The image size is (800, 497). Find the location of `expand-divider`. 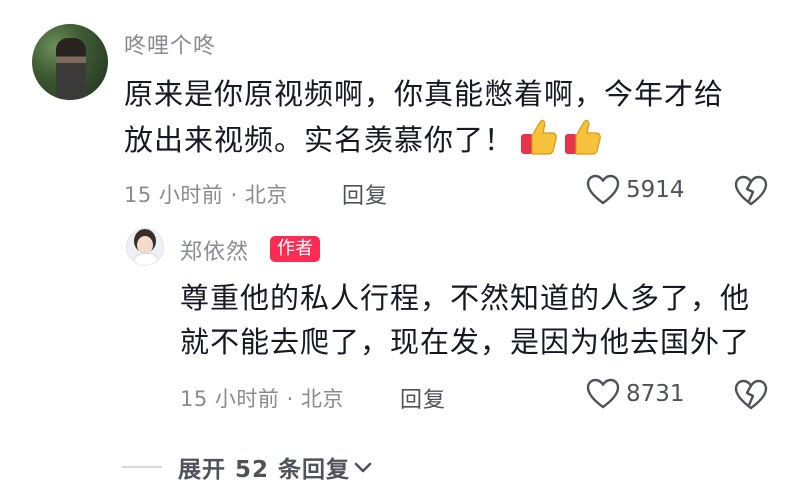

expand-divider is located at coordinates (142, 467).